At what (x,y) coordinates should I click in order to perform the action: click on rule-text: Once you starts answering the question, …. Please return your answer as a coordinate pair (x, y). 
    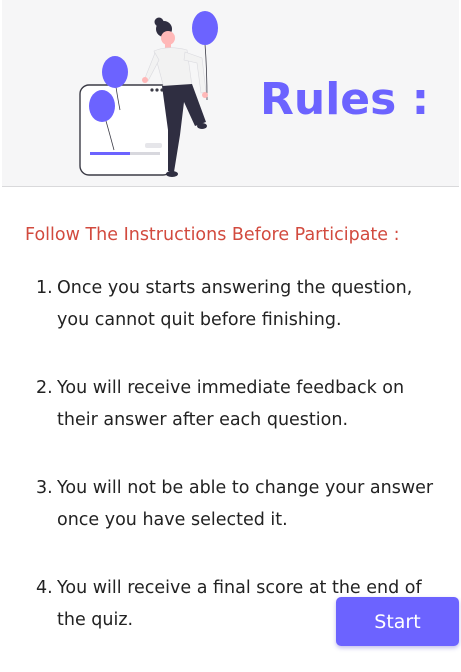
    Looking at the image, I should click on (235, 304).